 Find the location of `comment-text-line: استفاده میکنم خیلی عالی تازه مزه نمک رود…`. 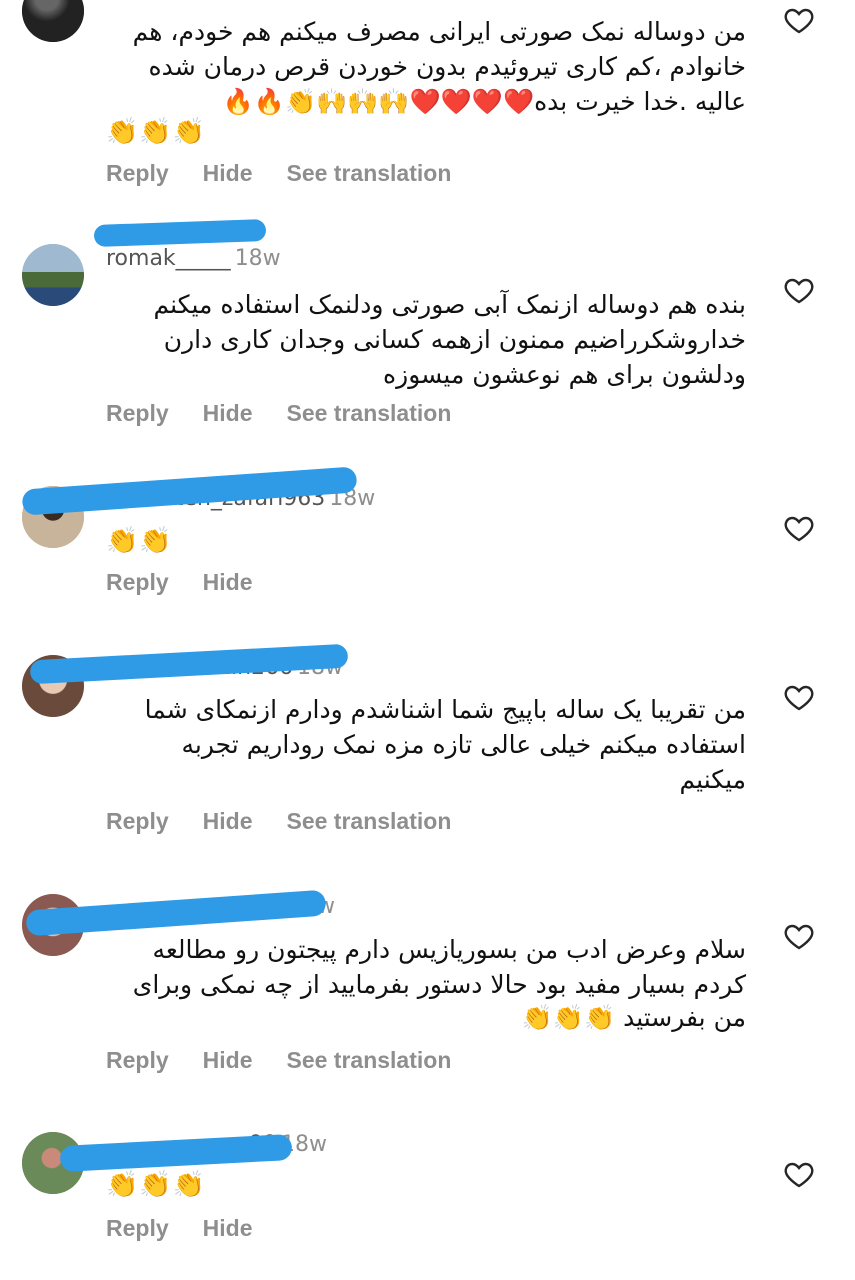

comment-text-line: استفاده میکنم خیلی عالی تازه مزه نمک رود… is located at coordinates (464, 744).